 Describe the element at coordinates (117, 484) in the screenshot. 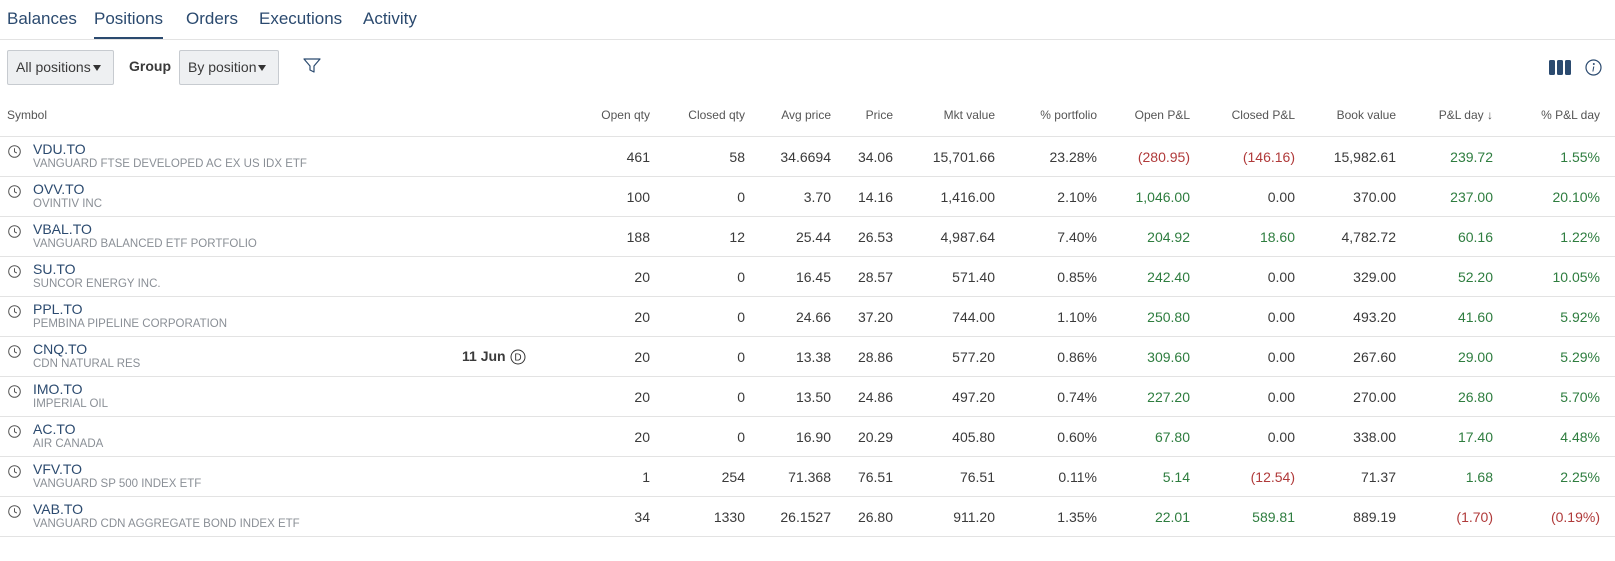

I see `symbol-description: VANGUARD SP 500 INDEX ETF` at that location.